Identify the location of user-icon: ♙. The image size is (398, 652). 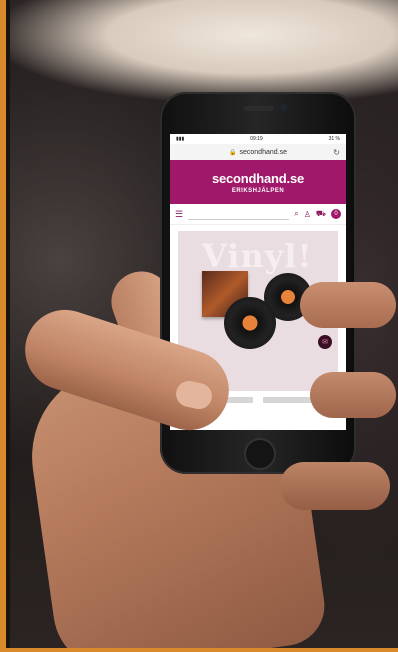
(307, 214).